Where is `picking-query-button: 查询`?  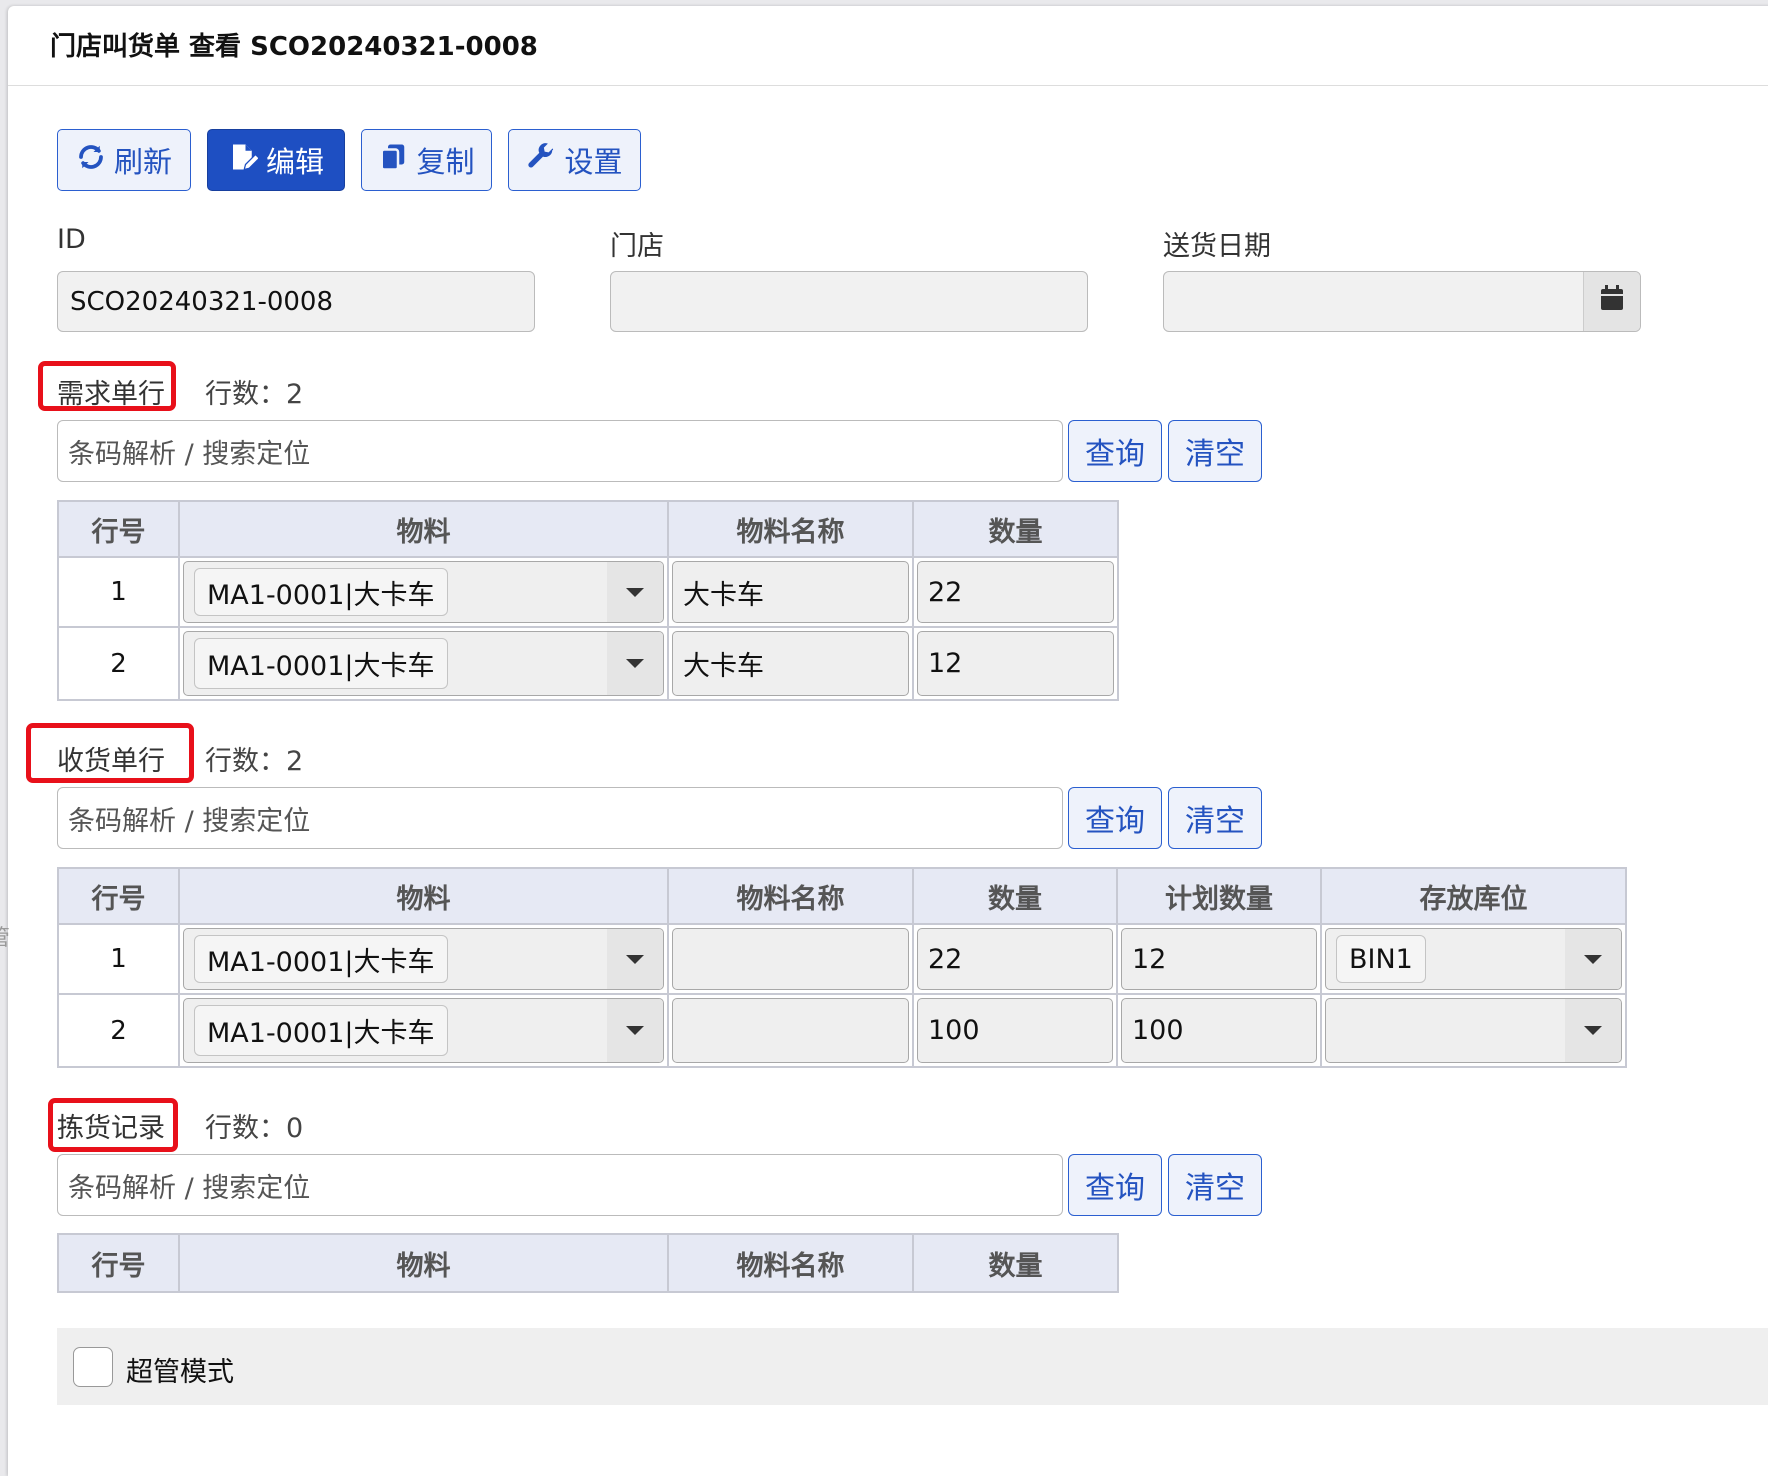
picking-query-button: 查询 is located at coordinates (1115, 1185).